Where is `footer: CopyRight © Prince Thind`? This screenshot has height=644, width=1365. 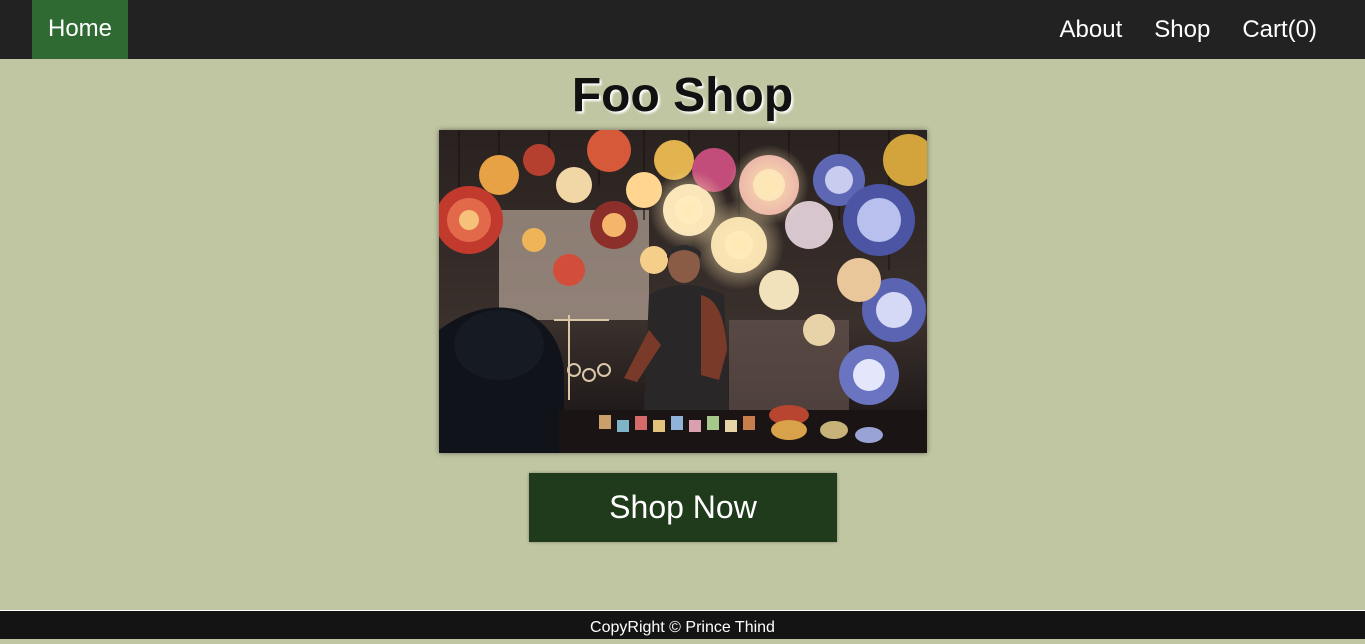
footer: CopyRight © Prince Thind is located at coordinates (682, 624).